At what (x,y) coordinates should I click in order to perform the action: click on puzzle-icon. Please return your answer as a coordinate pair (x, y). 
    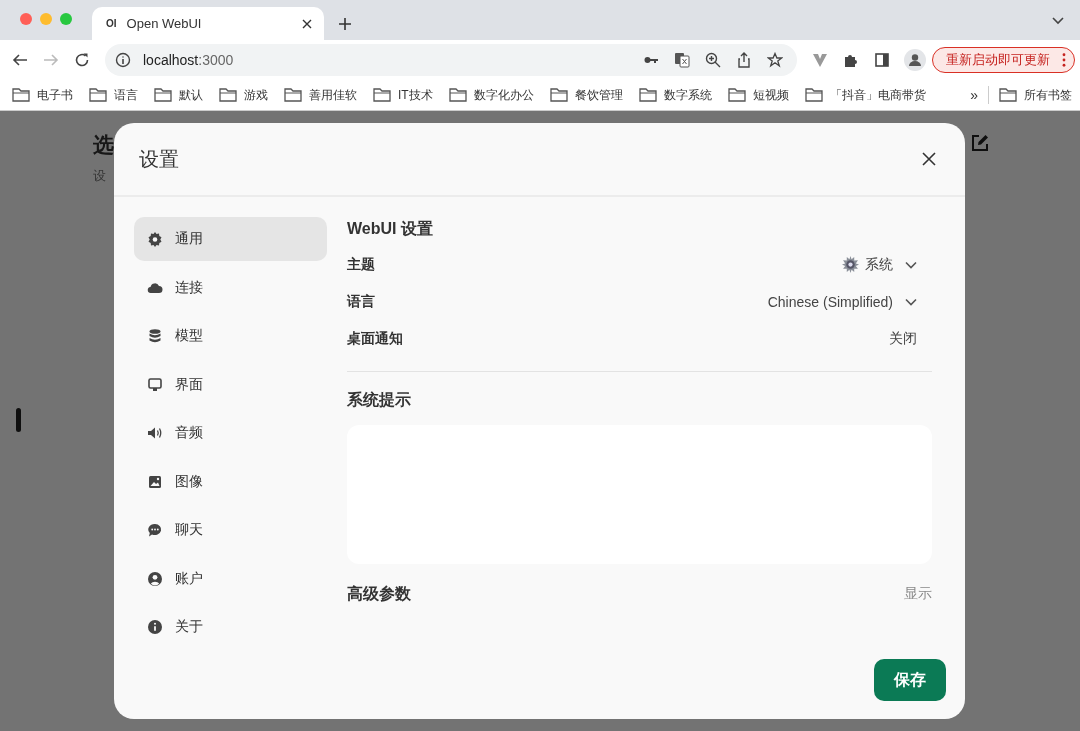
    Looking at the image, I should click on (851, 60).